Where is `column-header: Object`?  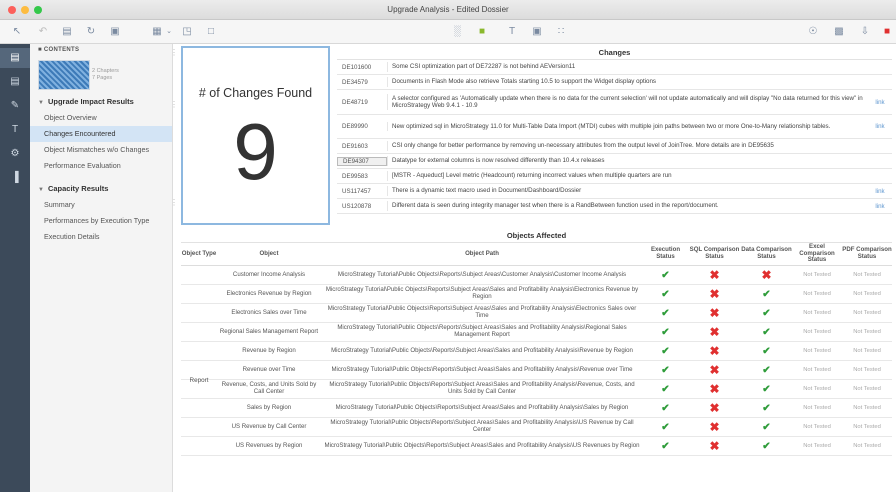
column-header: Object is located at coordinates (269, 254).